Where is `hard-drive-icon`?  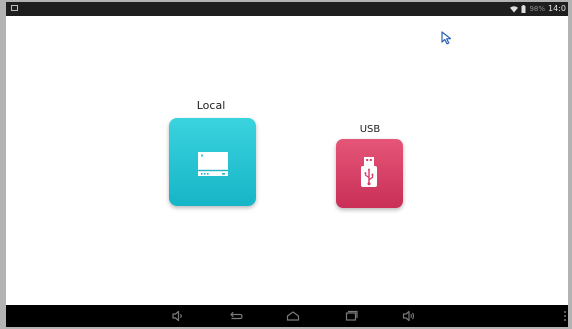 hard-drive-icon is located at coordinates (213, 164).